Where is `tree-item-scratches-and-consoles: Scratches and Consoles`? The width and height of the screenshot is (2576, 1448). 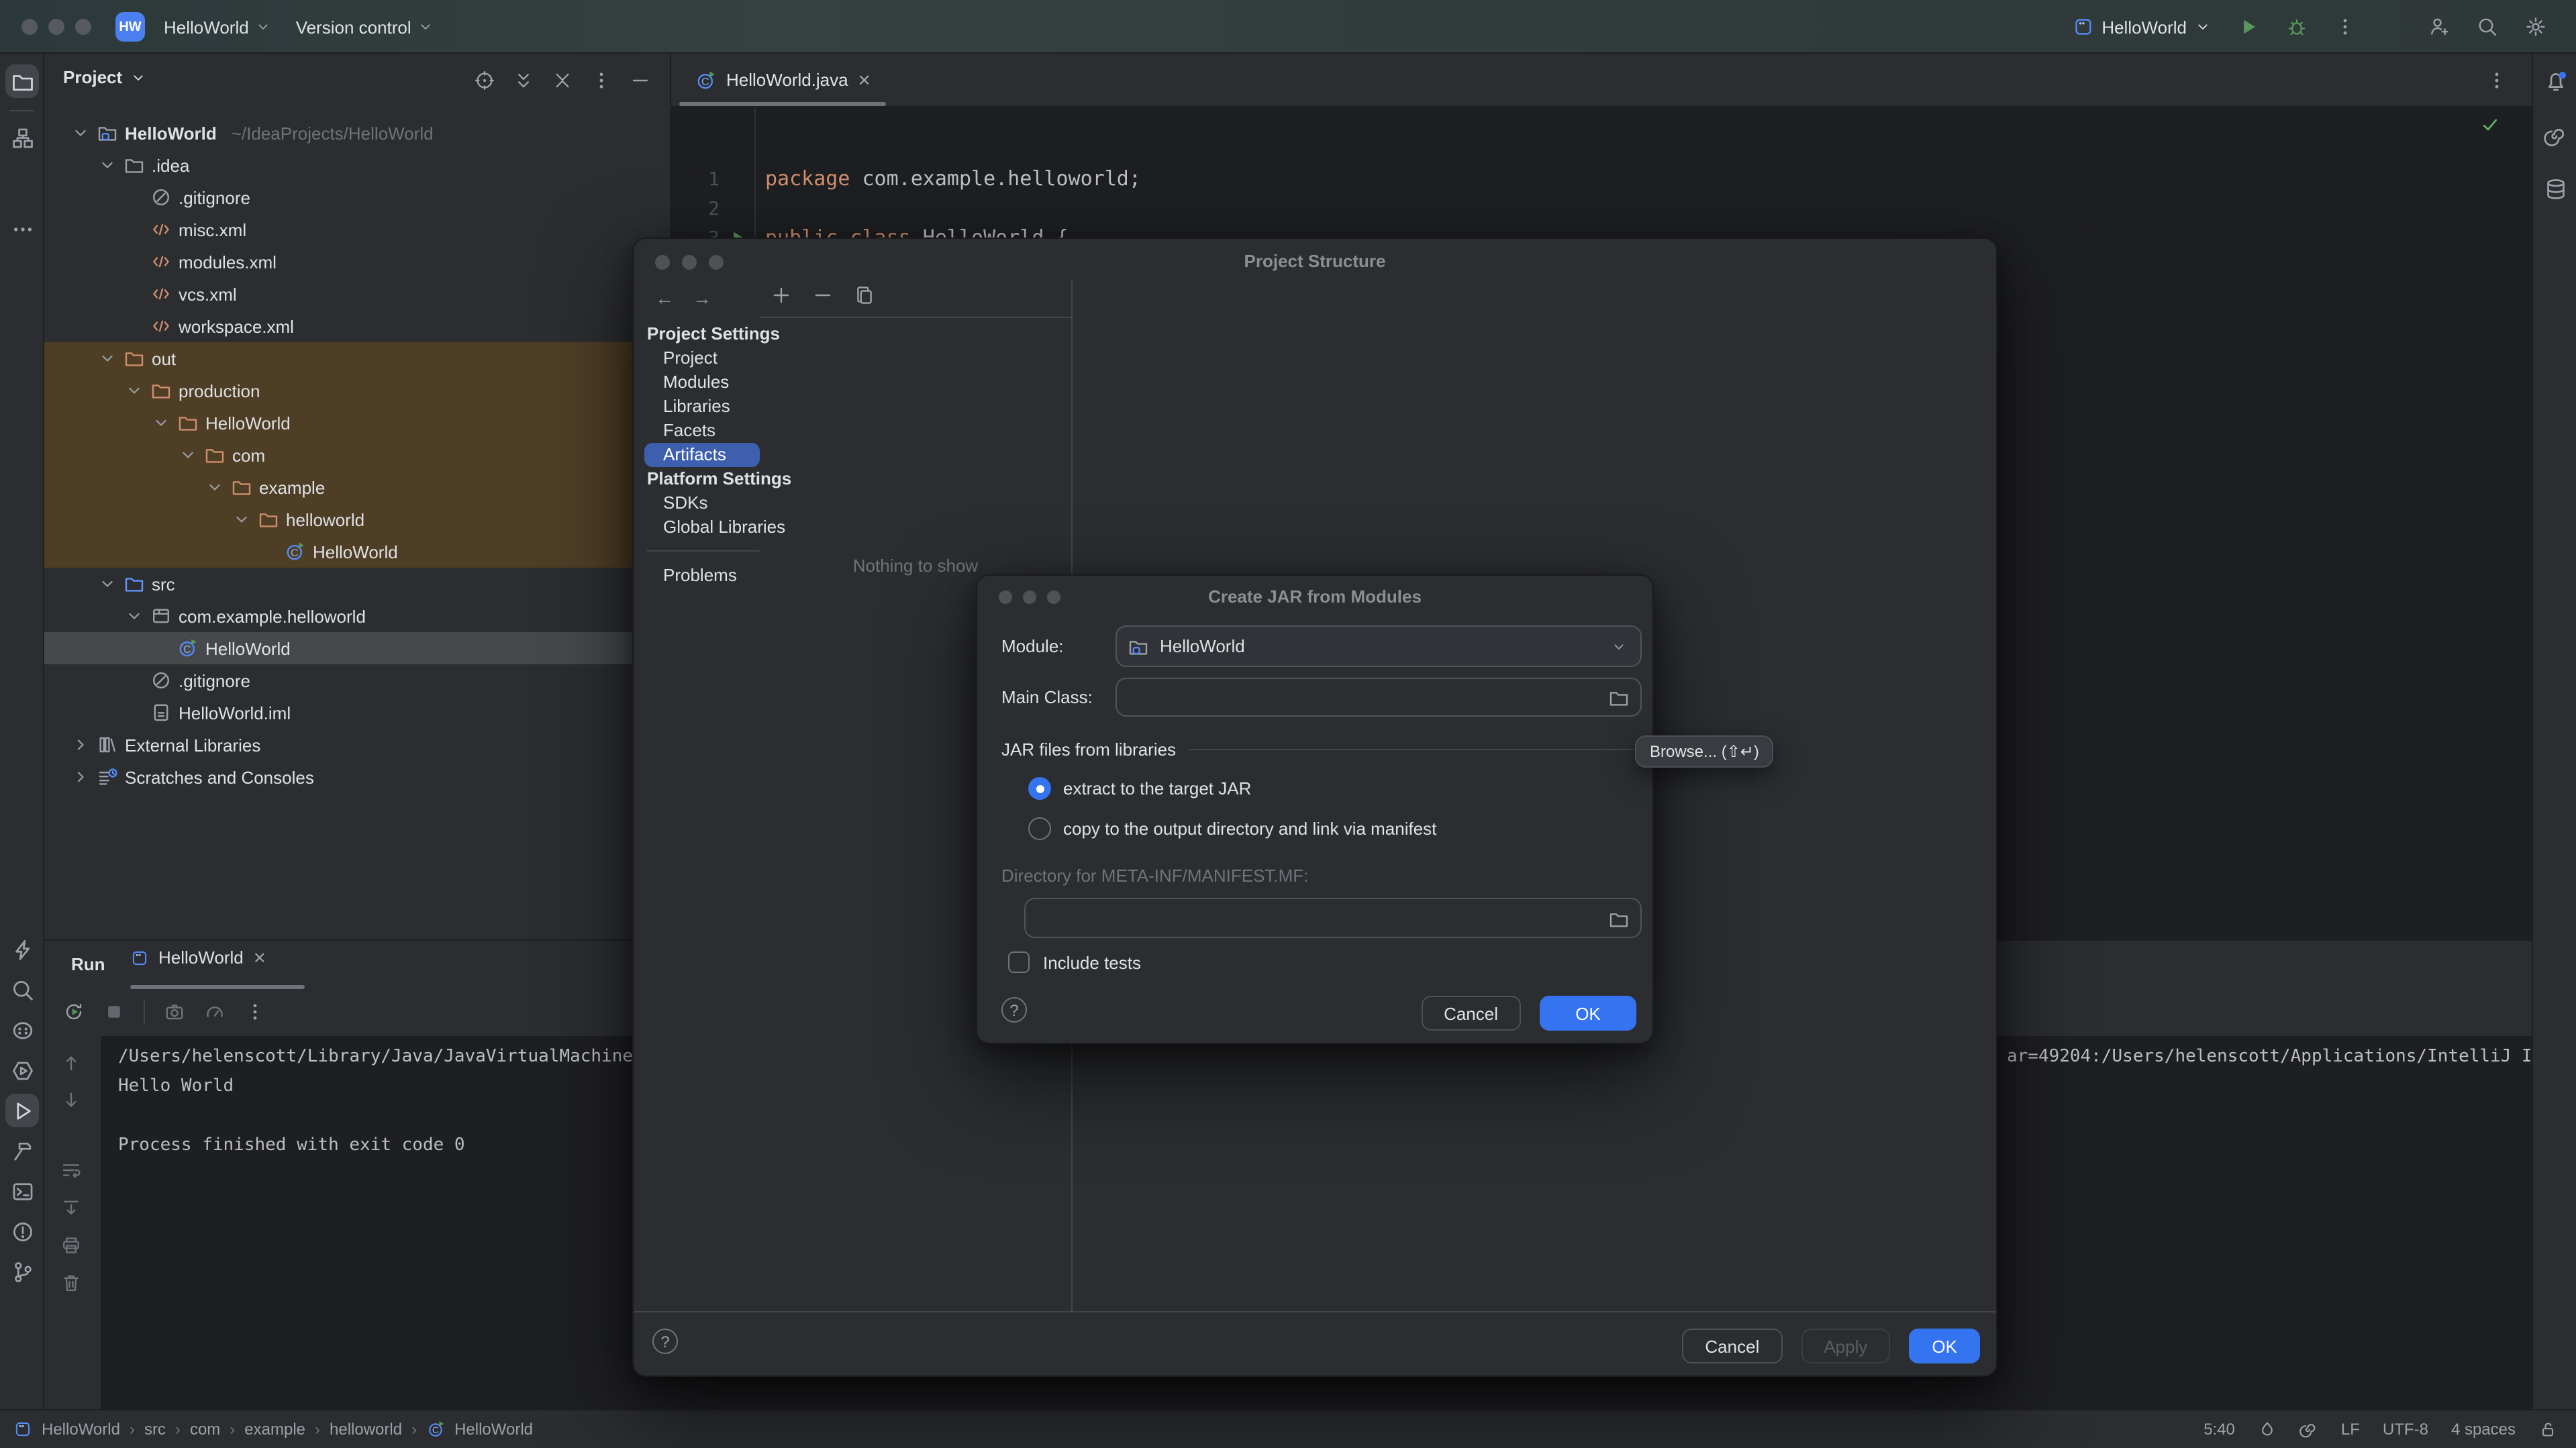
tree-item-scratches-and-consoles: Scratches and Consoles is located at coordinates (357, 777).